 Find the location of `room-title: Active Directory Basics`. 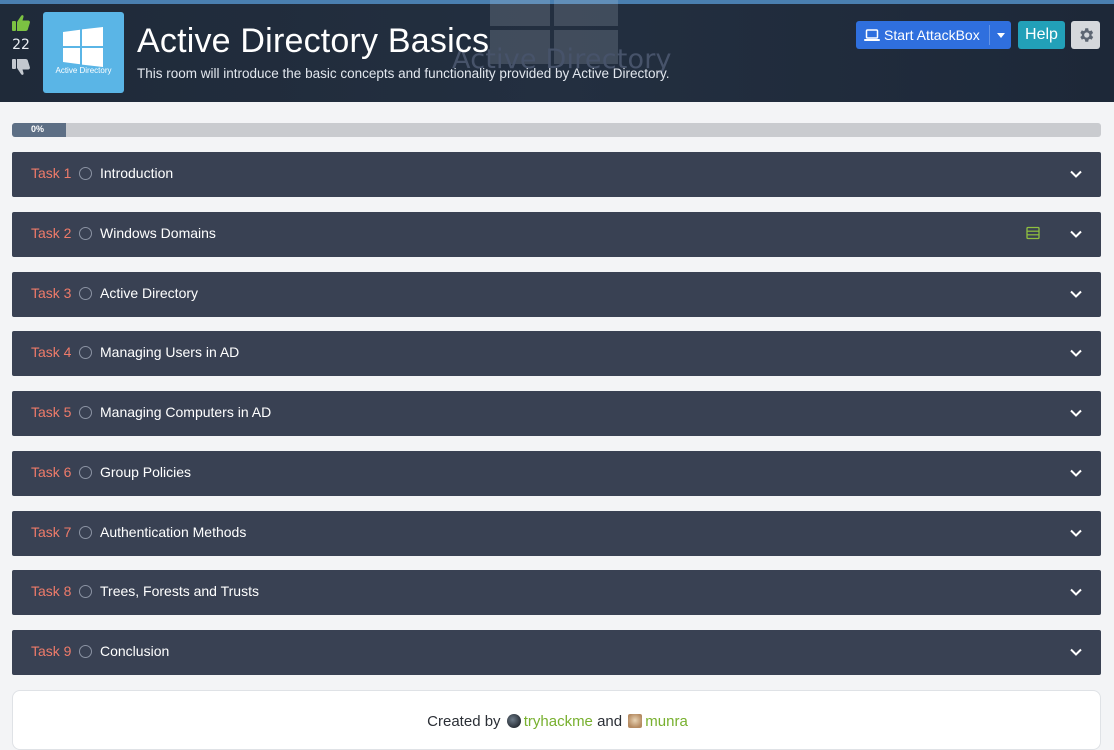

room-title: Active Directory Basics is located at coordinates (313, 41).